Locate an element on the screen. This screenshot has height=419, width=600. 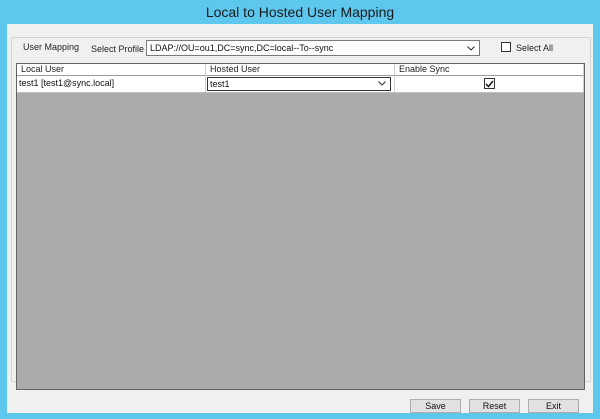
grid-header: Local User Hosted User Enable Sync is located at coordinates (300, 70).